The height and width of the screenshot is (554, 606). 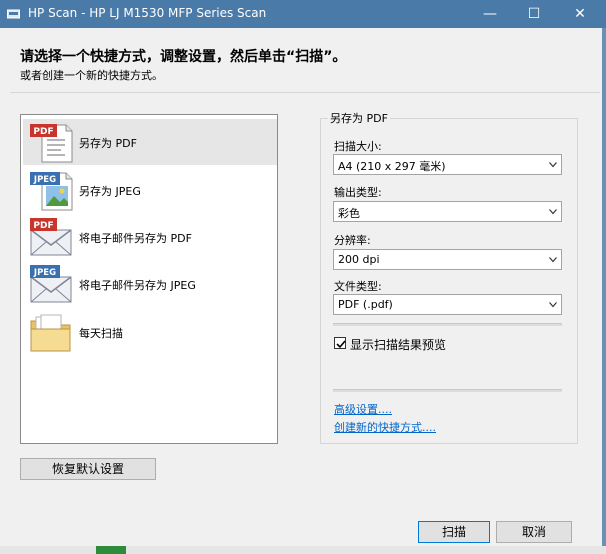 What do you see at coordinates (51, 143) in the screenshot?
I see `pdf-document-icon: PDF` at bounding box center [51, 143].